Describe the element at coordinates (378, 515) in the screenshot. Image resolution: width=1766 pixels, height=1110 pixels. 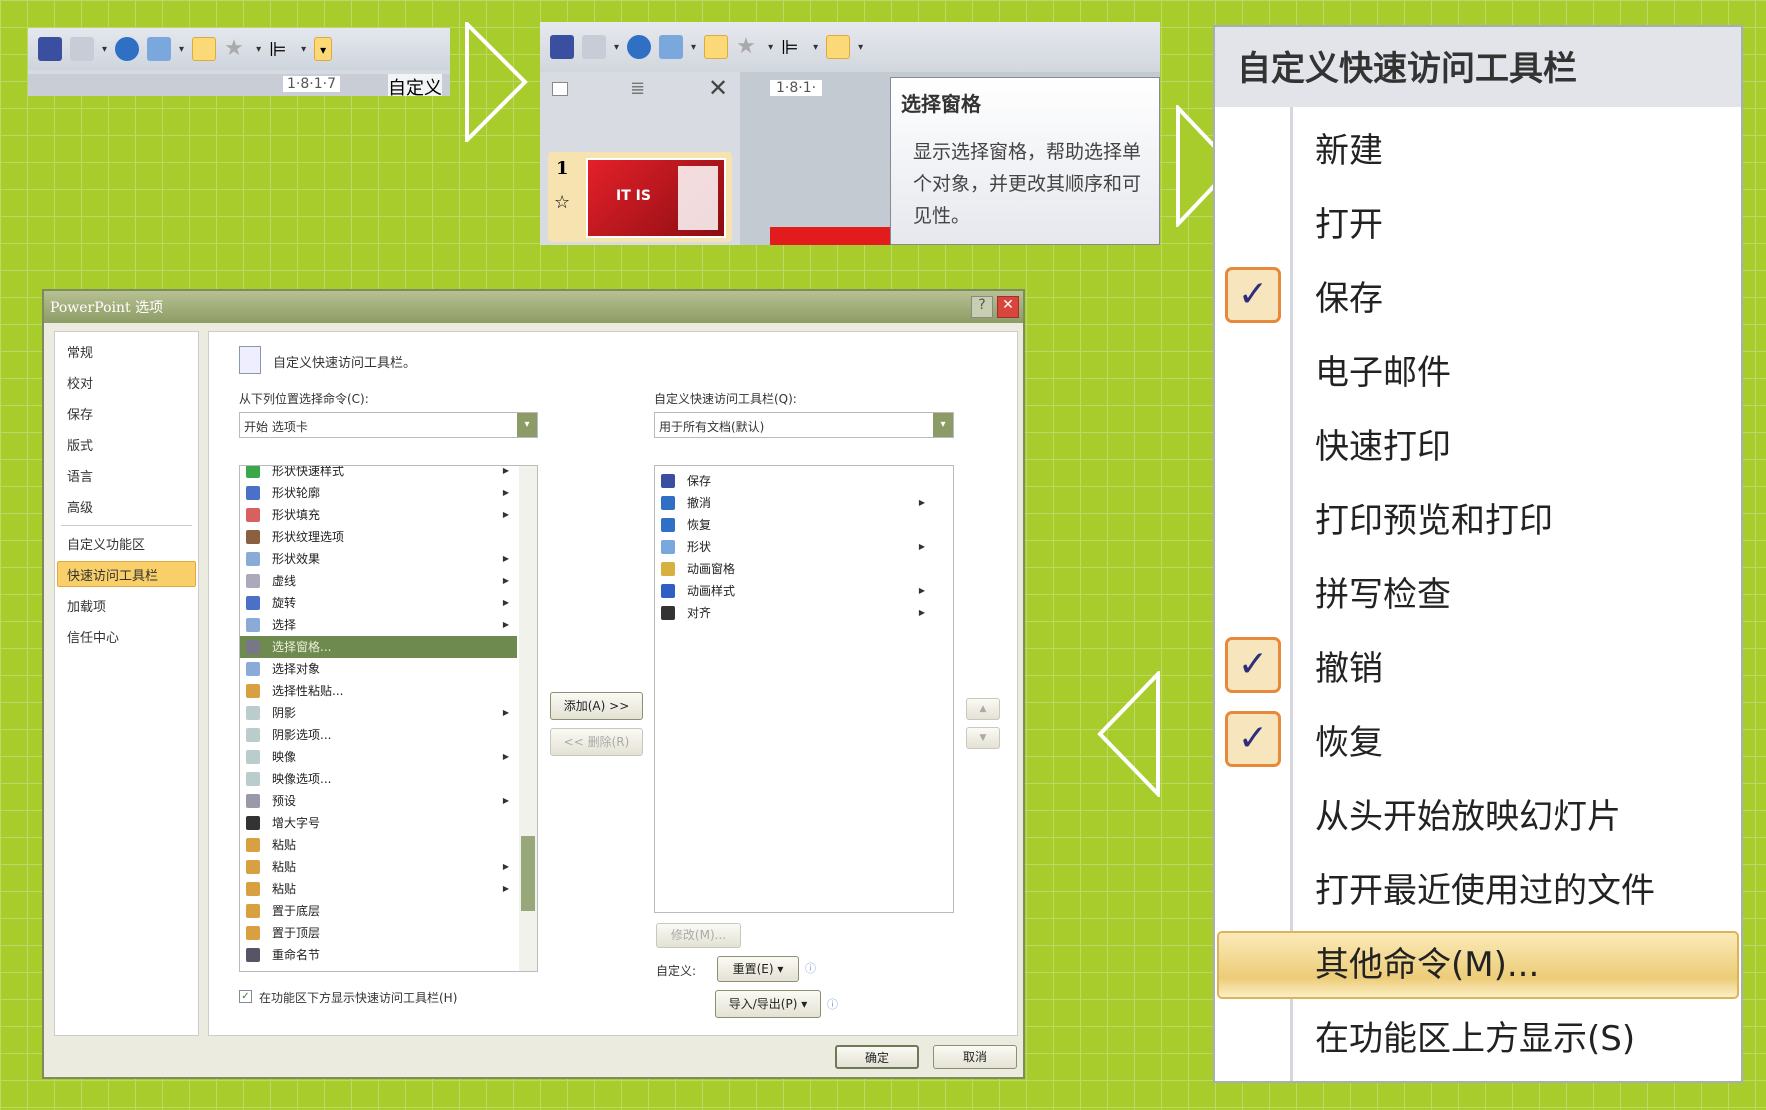
I see `command-item: 形状填充 ▶` at that location.